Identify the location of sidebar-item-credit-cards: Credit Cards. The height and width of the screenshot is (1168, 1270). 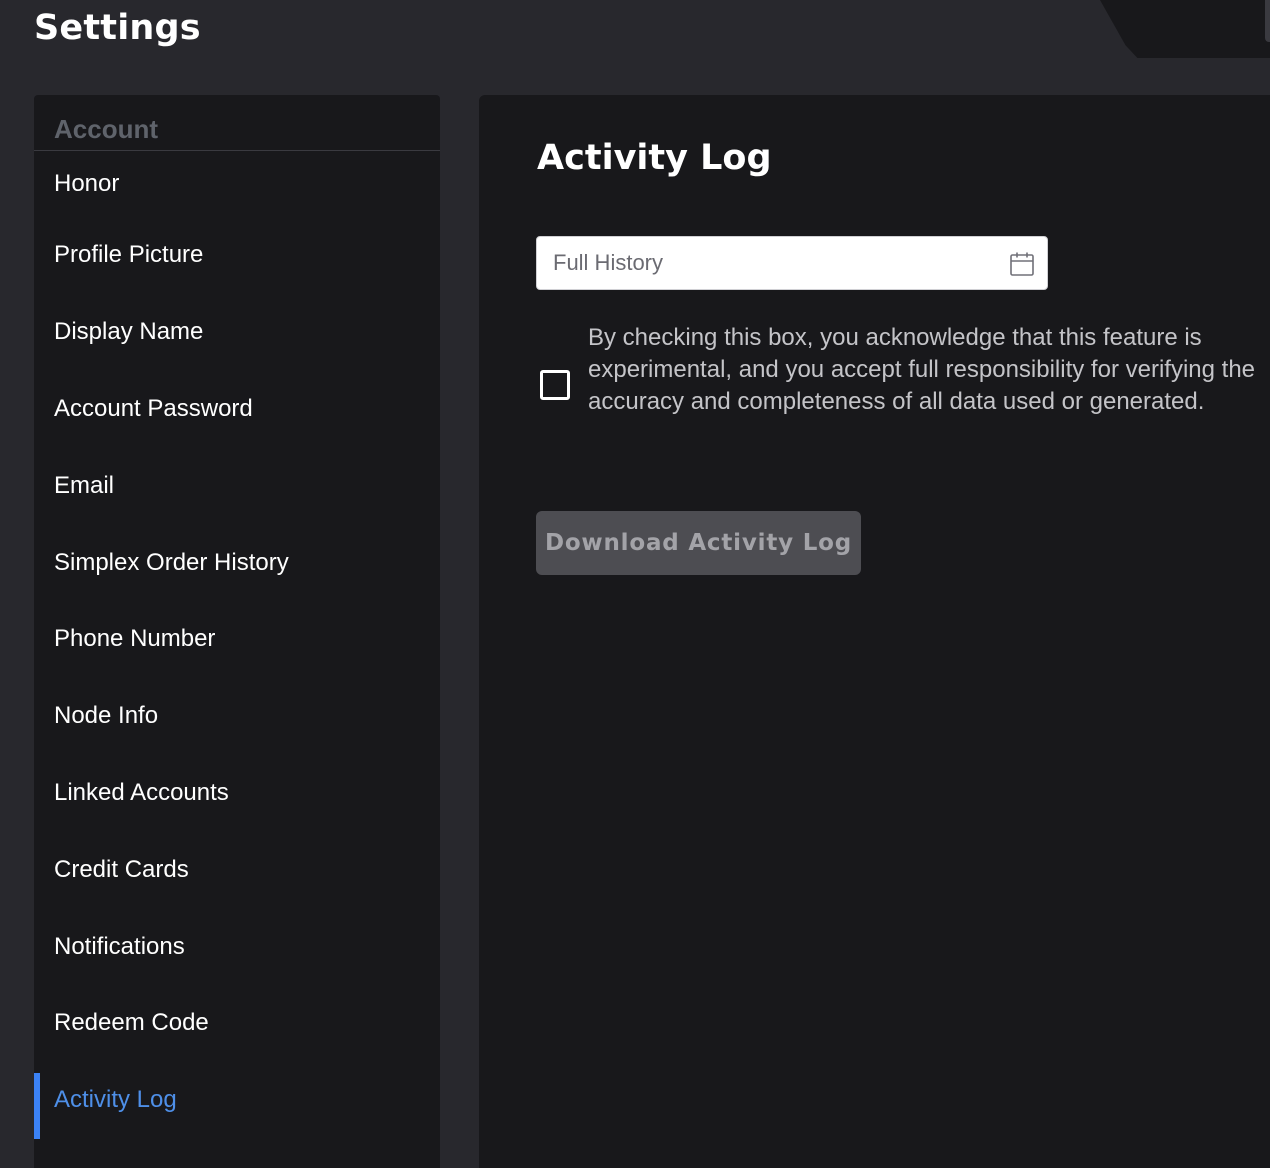
(237, 869).